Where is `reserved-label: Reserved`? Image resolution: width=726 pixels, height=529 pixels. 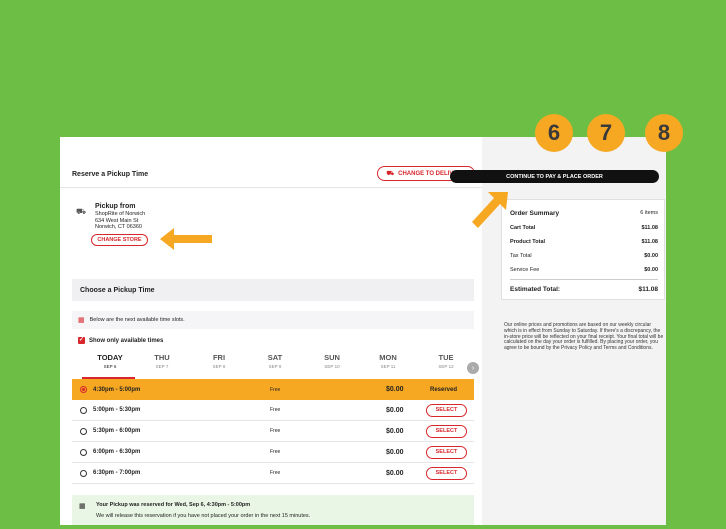 reserved-label: Reserved is located at coordinates (444, 389).